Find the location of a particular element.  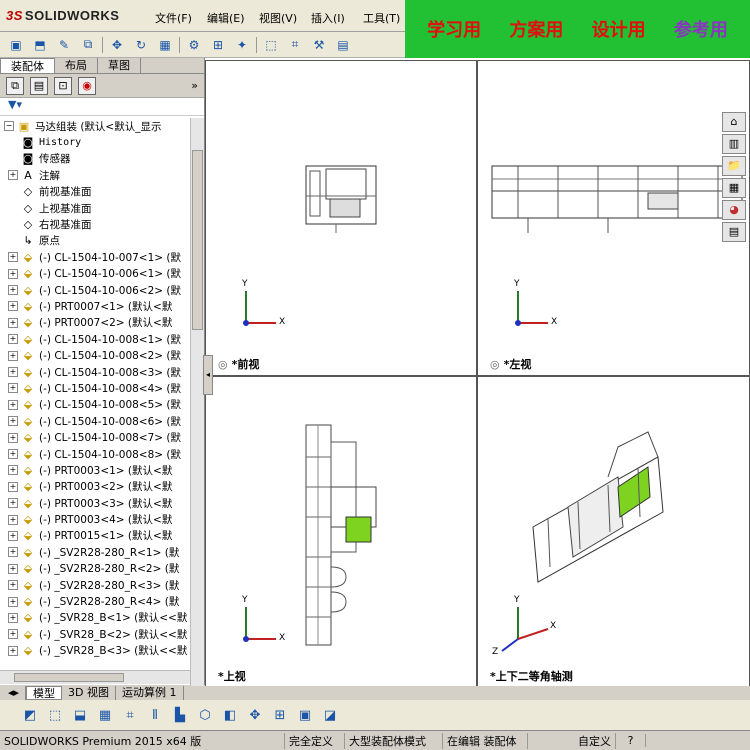

custom-properties-icon: ▤ is located at coordinates (734, 232).